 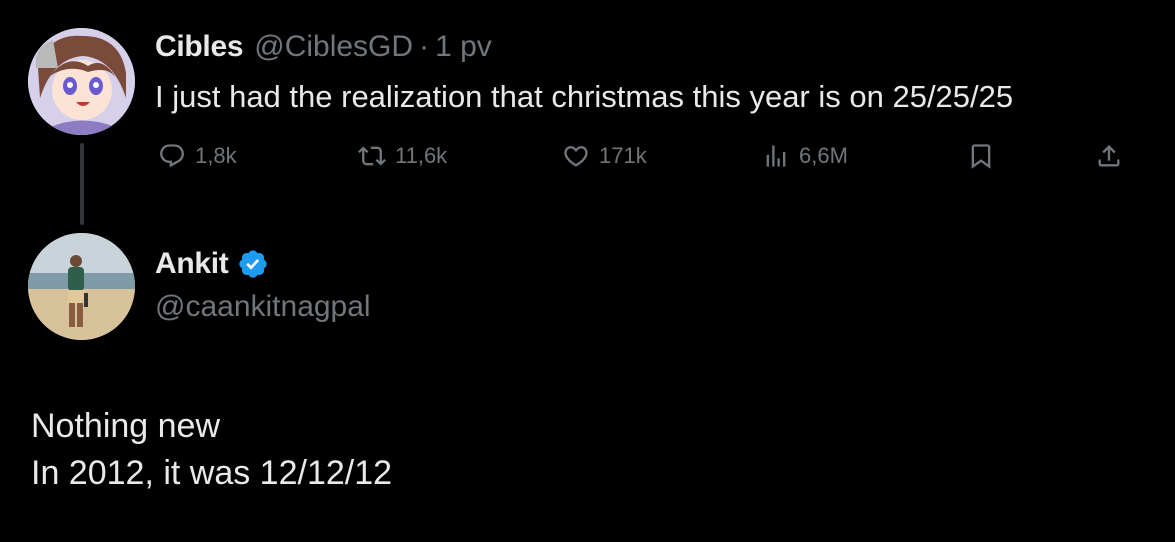 I want to click on tweet2-handle: @caankitnagpal, so click(x=263, y=307).